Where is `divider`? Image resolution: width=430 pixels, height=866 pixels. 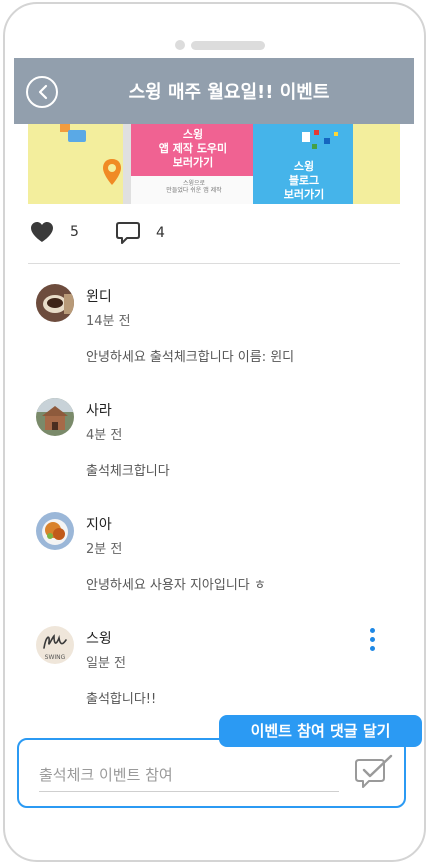
divider is located at coordinates (214, 263).